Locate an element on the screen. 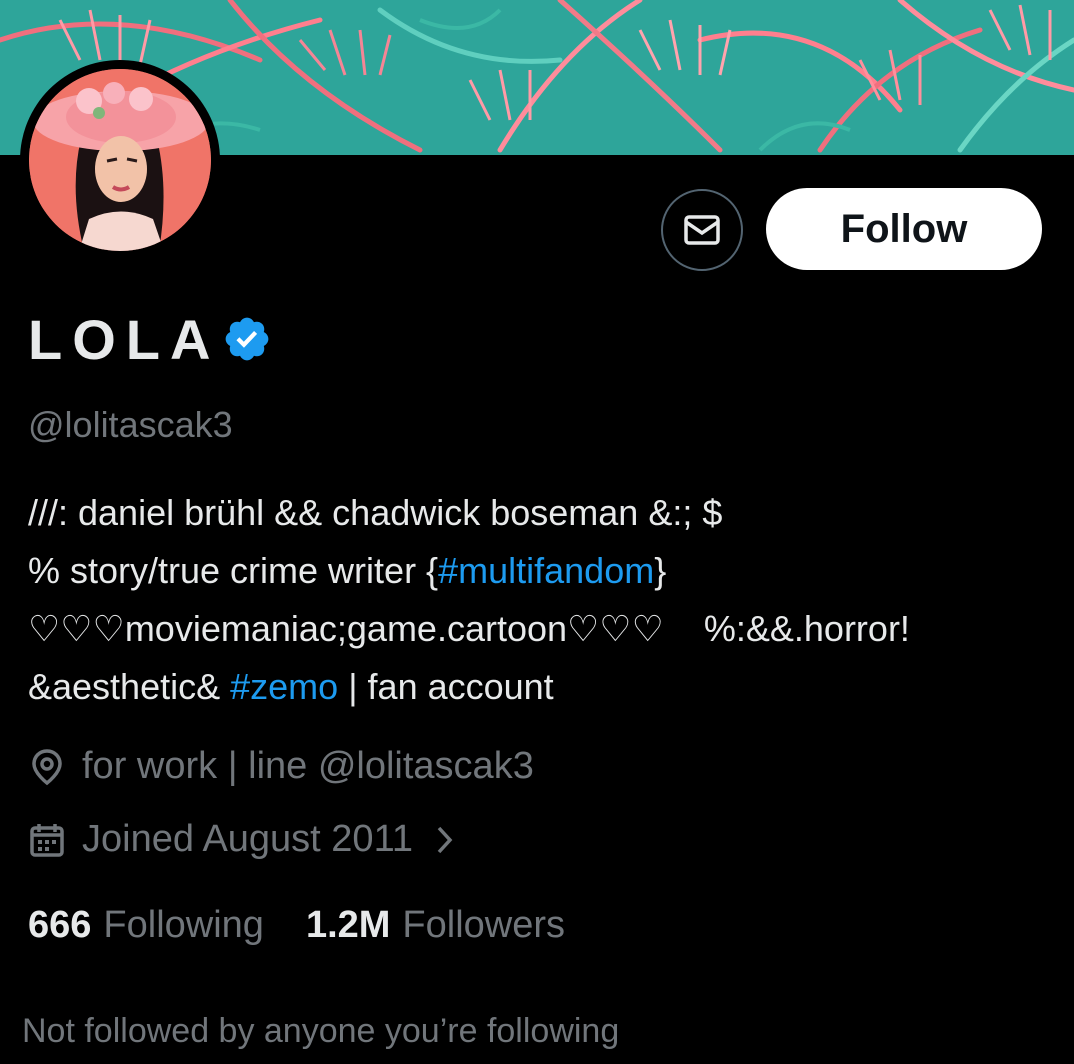  chevron-right-icon is located at coordinates (445, 840).